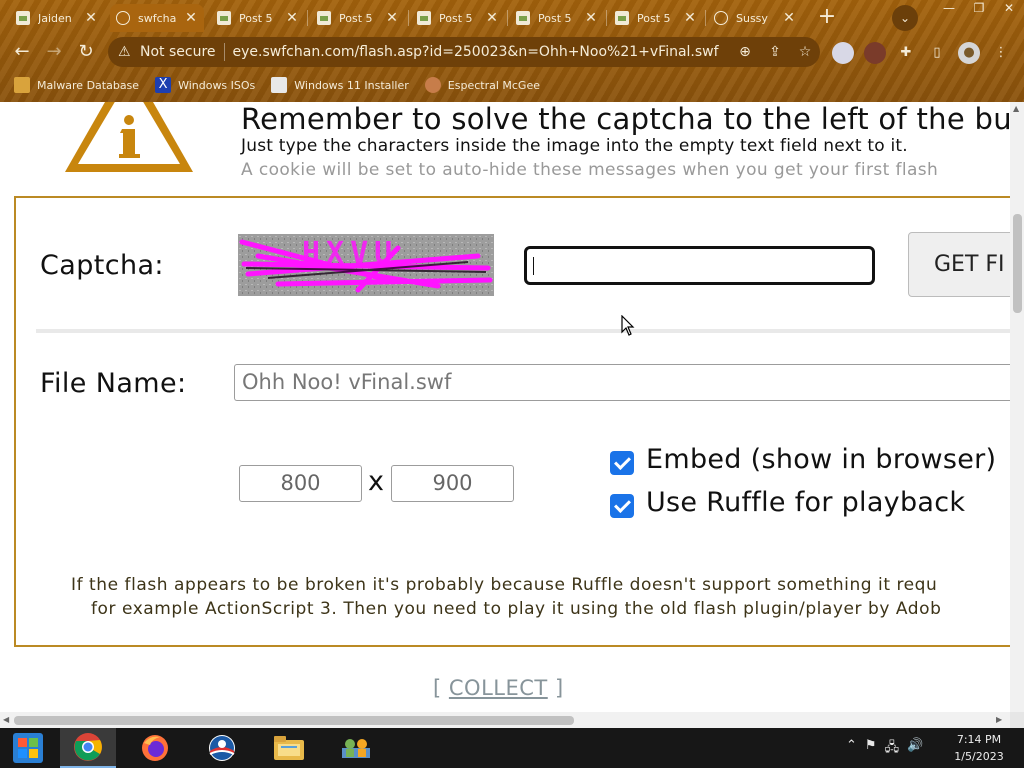 The width and height of the screenshot is (1024, 768). I want to click on chrome-icon, so click(88, 748).